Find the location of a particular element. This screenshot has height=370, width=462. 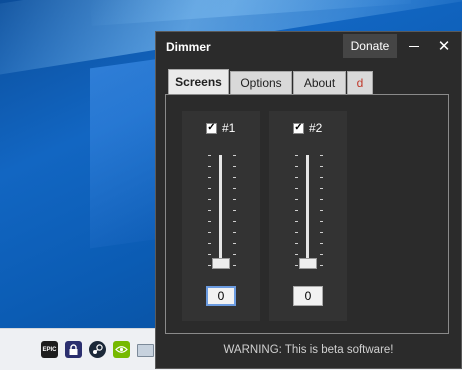

tab-about: About is located at coordinates (319, 82).